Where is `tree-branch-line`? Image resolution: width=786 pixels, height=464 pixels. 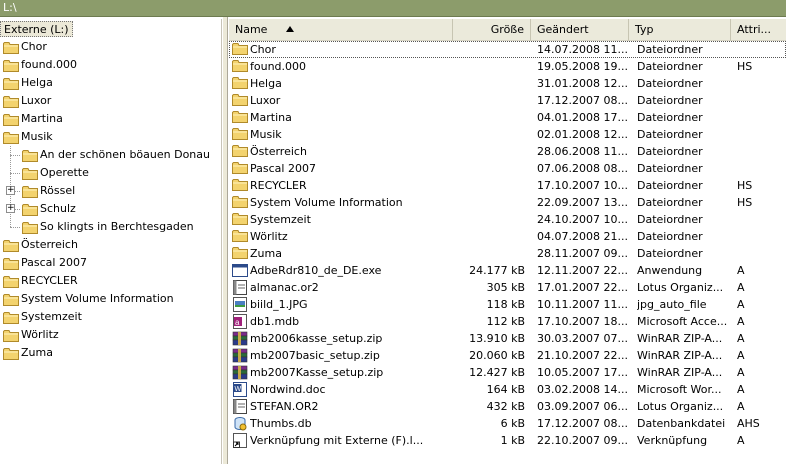 tree-branch-line is located at coordinates (15, 227).